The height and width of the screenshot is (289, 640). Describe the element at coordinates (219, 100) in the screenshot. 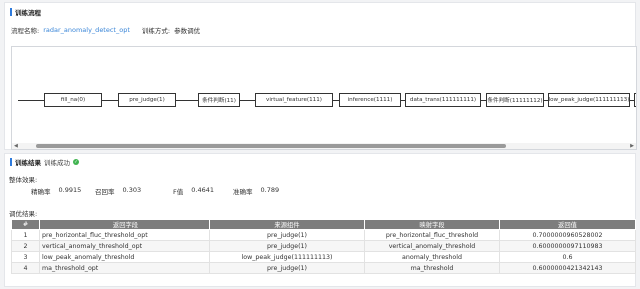

I see `flow-node-condition-1: 条件判断(11)` at that location.